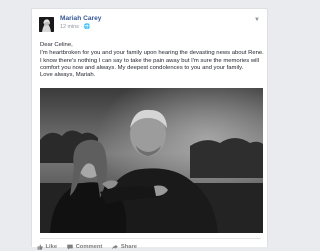 This screenshot has height=251, width=320. Describe the element at coordinates (75, 27) in the screenshot. I see `post-timestamp: 12 mins · 🌐` at that location.